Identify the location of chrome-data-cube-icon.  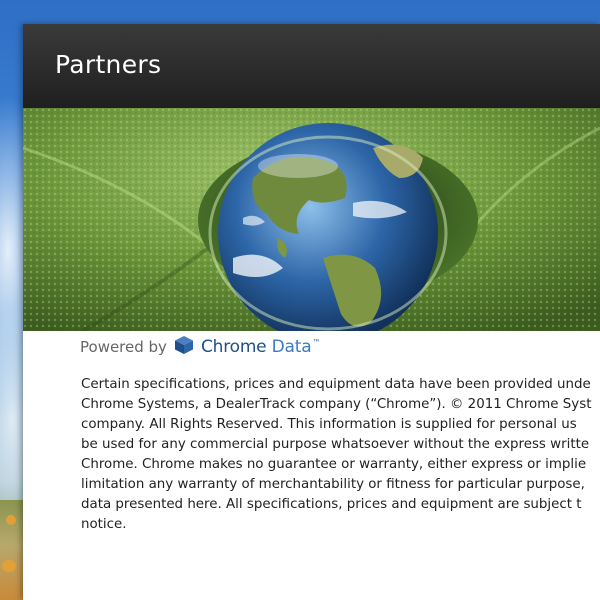
(184, 347).